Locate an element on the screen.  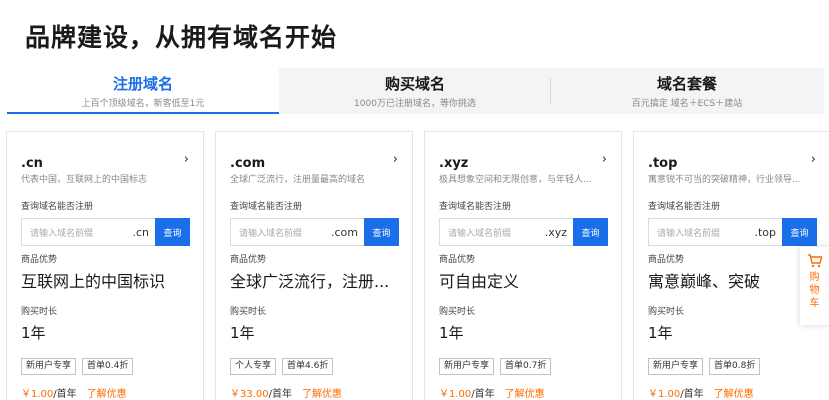
input-suffix: .xyz is located at coordinates (555, 232).